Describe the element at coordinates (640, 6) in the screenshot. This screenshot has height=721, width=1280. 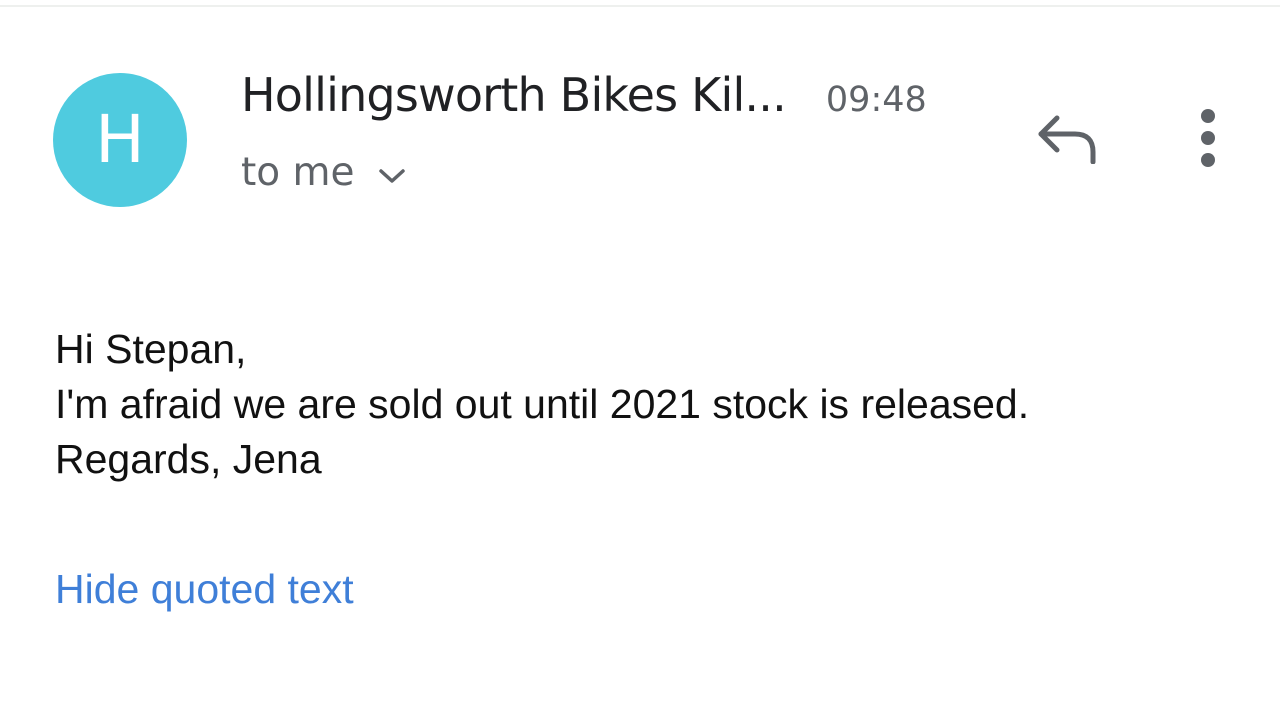
I see `divider` at that location.